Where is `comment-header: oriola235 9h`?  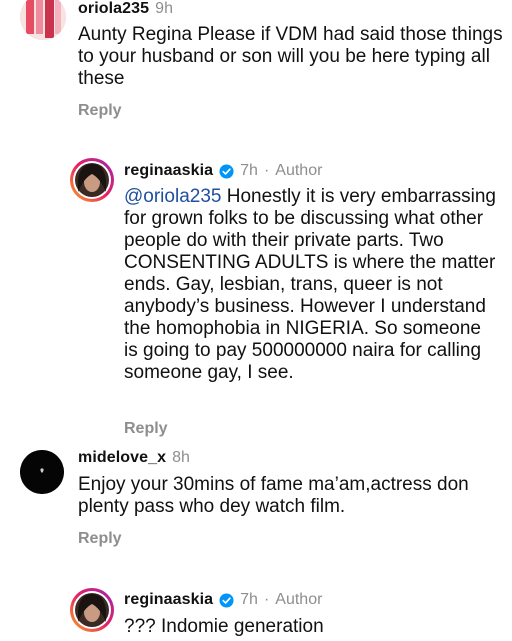
comment-header: oriola235 9h is located at coordinates (125, 9).